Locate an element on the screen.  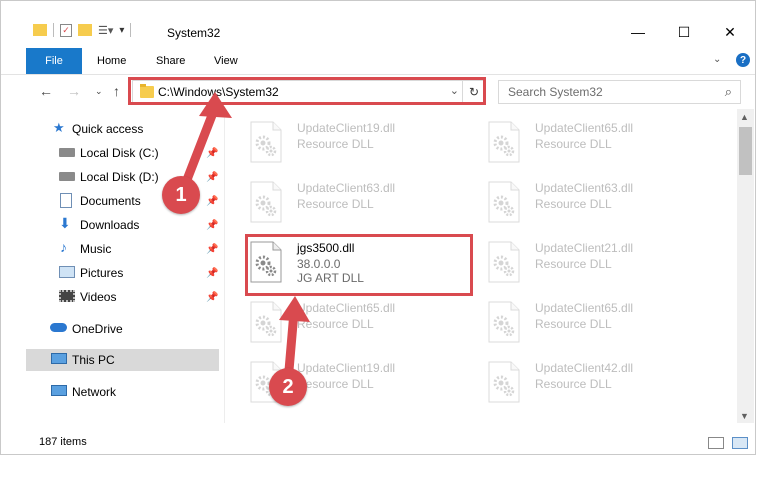
sidebar-item-downloads: ⬇ Downloads 📌 is located at coordinates (122, 225).